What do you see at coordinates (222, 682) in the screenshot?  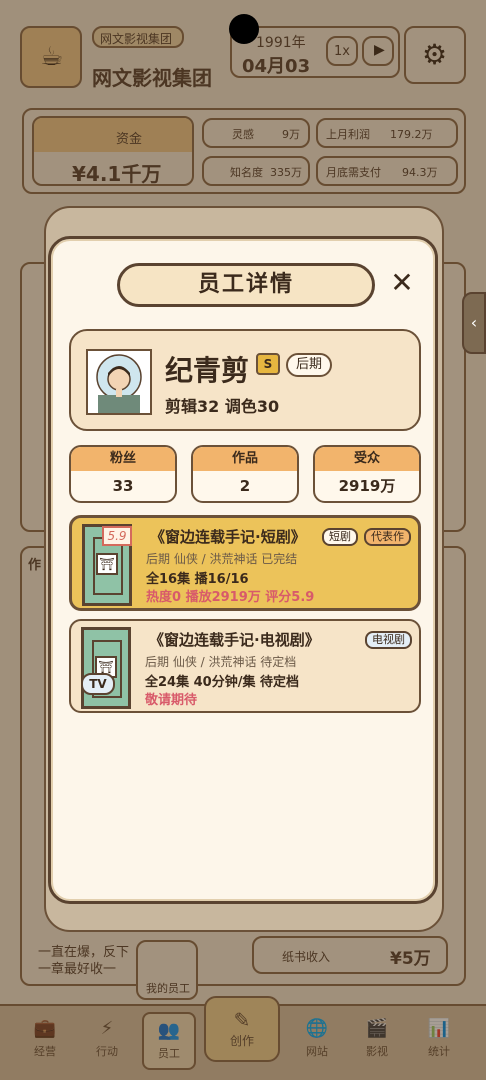 I see `work-episodes: 全24集 40分钟/集 待定档` at bounding box center [222, 682].